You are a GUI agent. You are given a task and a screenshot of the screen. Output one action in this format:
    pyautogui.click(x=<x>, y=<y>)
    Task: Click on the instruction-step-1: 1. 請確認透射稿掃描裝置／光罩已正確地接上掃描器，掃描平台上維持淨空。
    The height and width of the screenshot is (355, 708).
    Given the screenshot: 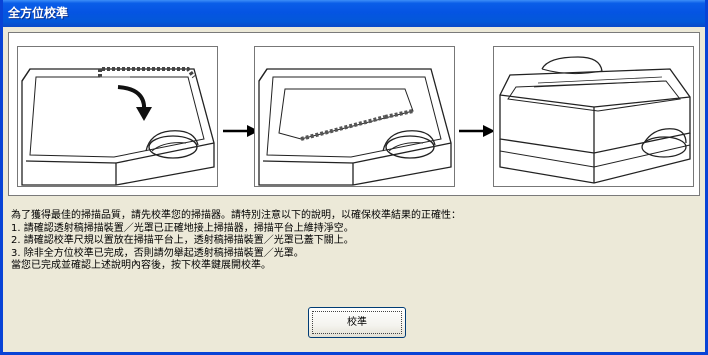 What is the action you would take?
    pyautogui.click(x=182, y=228)
    